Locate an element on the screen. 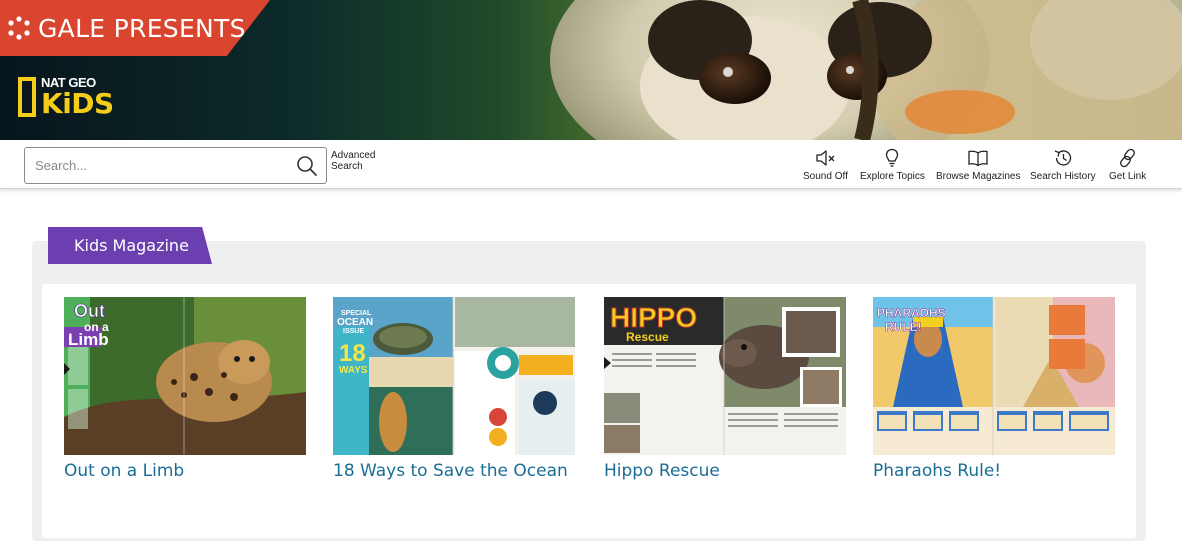 The width and height of the screenshot is (1182, 545). article-card-hippo-rescue: HIPPO Rescue Hippo Rescue is located at coordinates (725, 389).